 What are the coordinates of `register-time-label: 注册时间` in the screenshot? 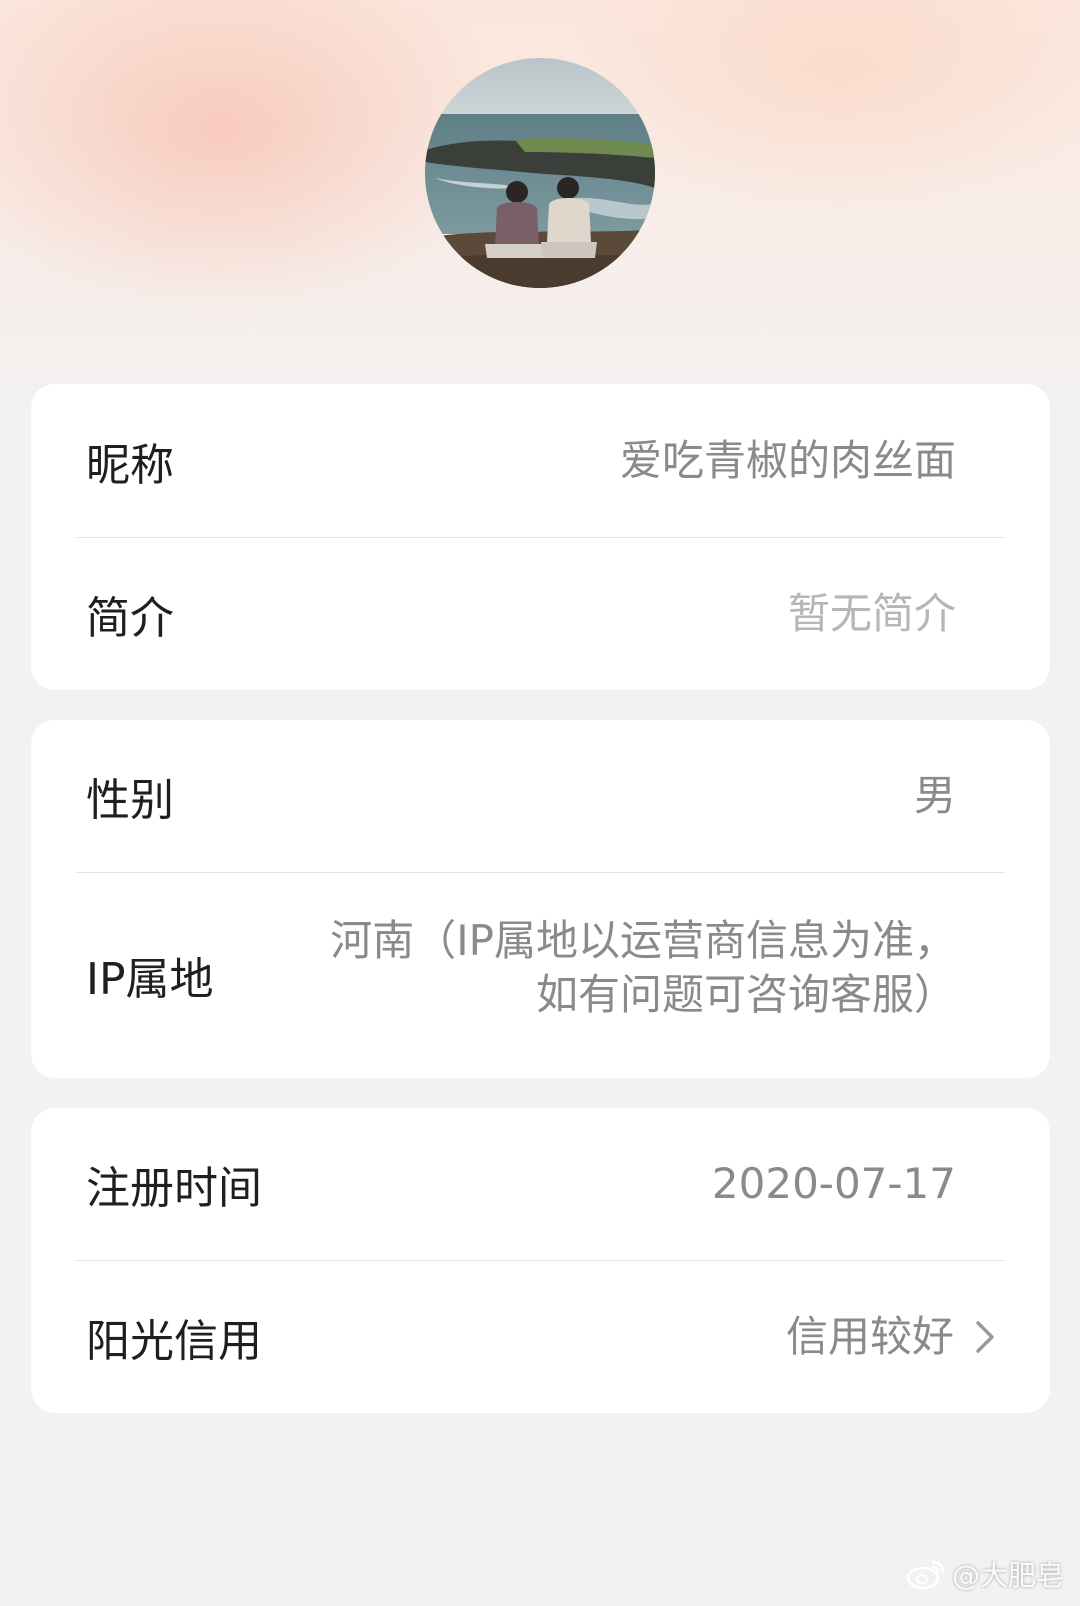 It's located at (174, 1188).